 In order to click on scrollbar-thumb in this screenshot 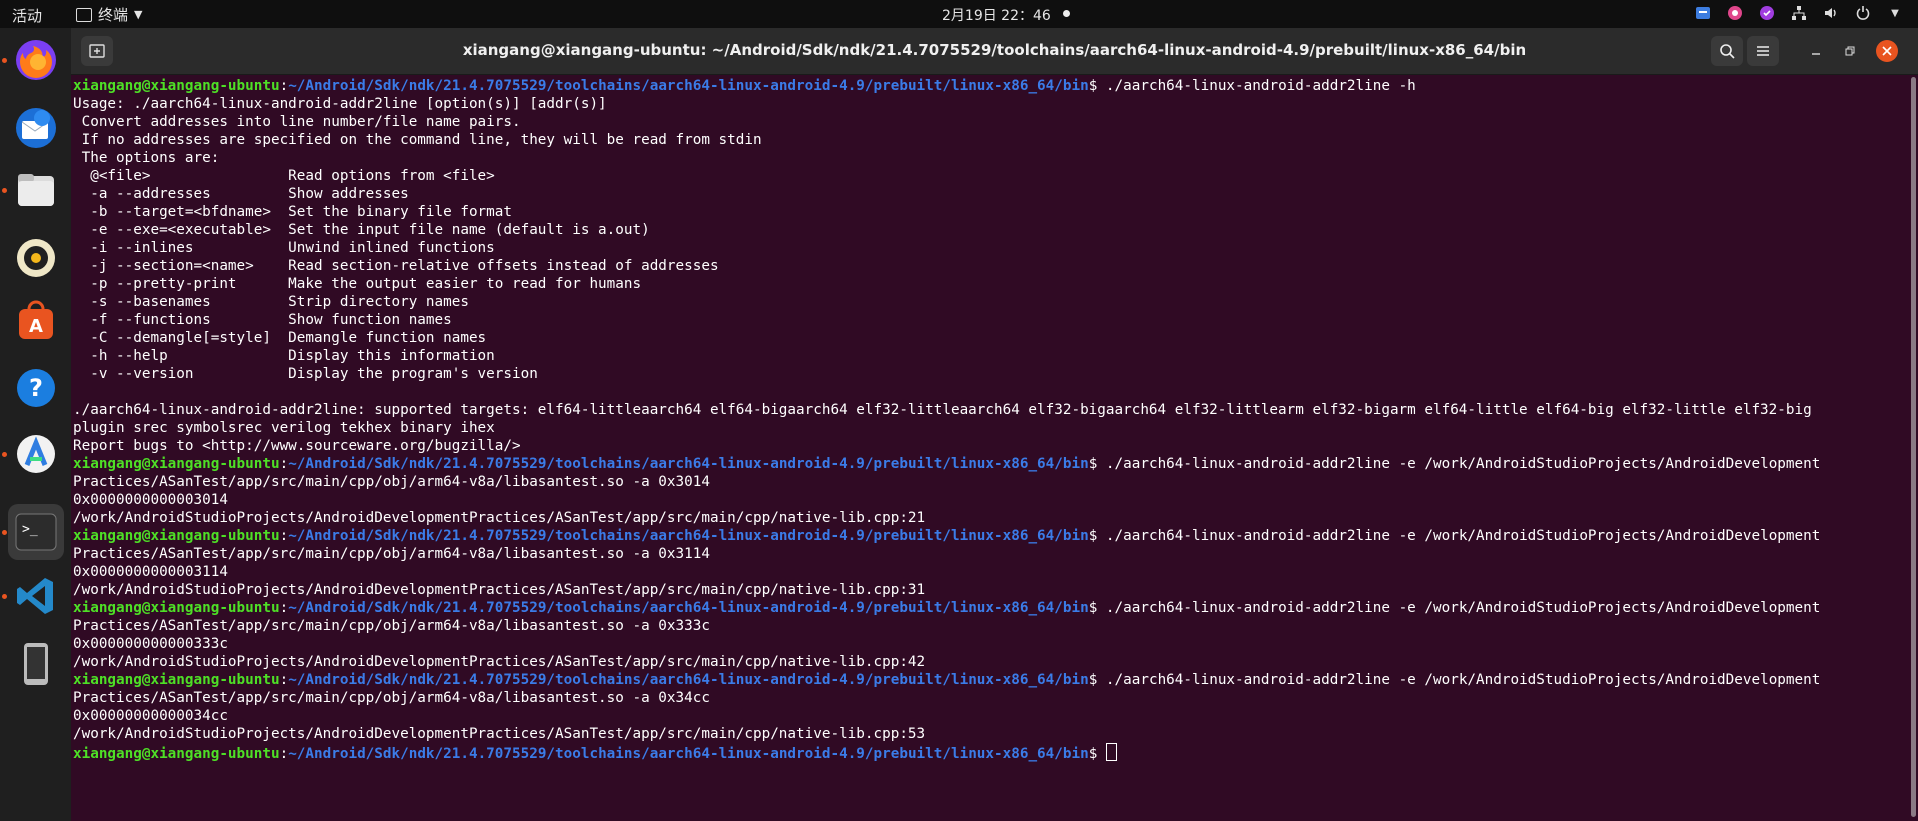, I will do `click(1913, 447)`.